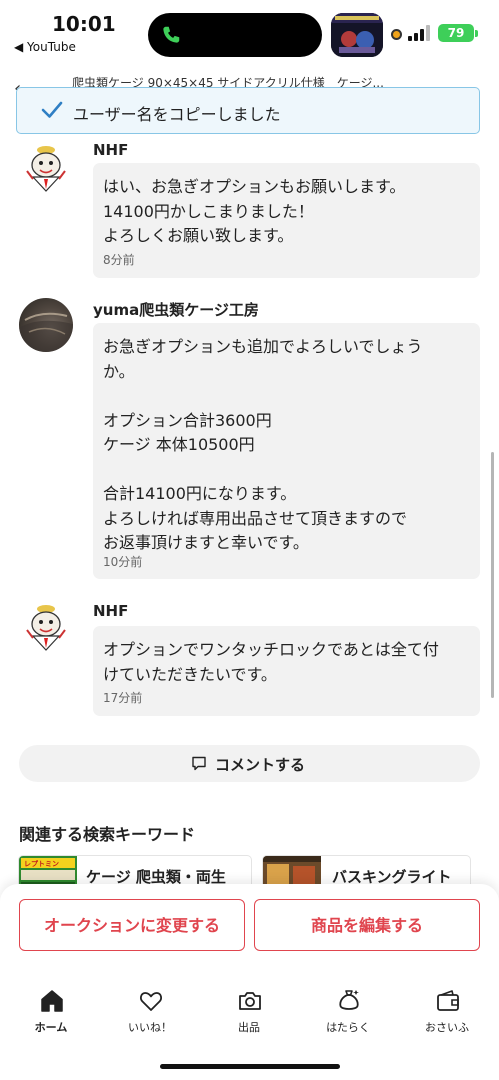 This screenshot has height=1080, width=499. What do you see at coordinates (150, 1027) in the screenshot?
I see `nav-label: いいね！` at bounding box center [150, 1027].